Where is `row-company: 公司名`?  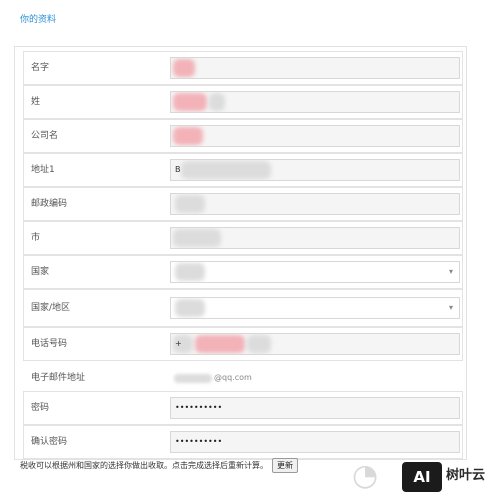
row-company: 公司名 is located at coordinates (243, 136).